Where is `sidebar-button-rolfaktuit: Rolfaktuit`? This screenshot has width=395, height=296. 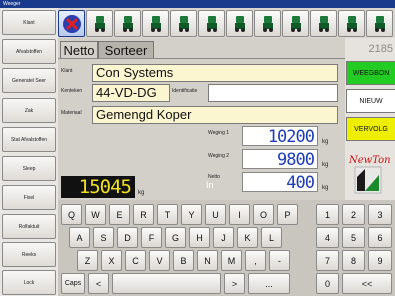 sidebar-button-rolfaktuit: Rolfaktuit is located at coordinates (29, 226).